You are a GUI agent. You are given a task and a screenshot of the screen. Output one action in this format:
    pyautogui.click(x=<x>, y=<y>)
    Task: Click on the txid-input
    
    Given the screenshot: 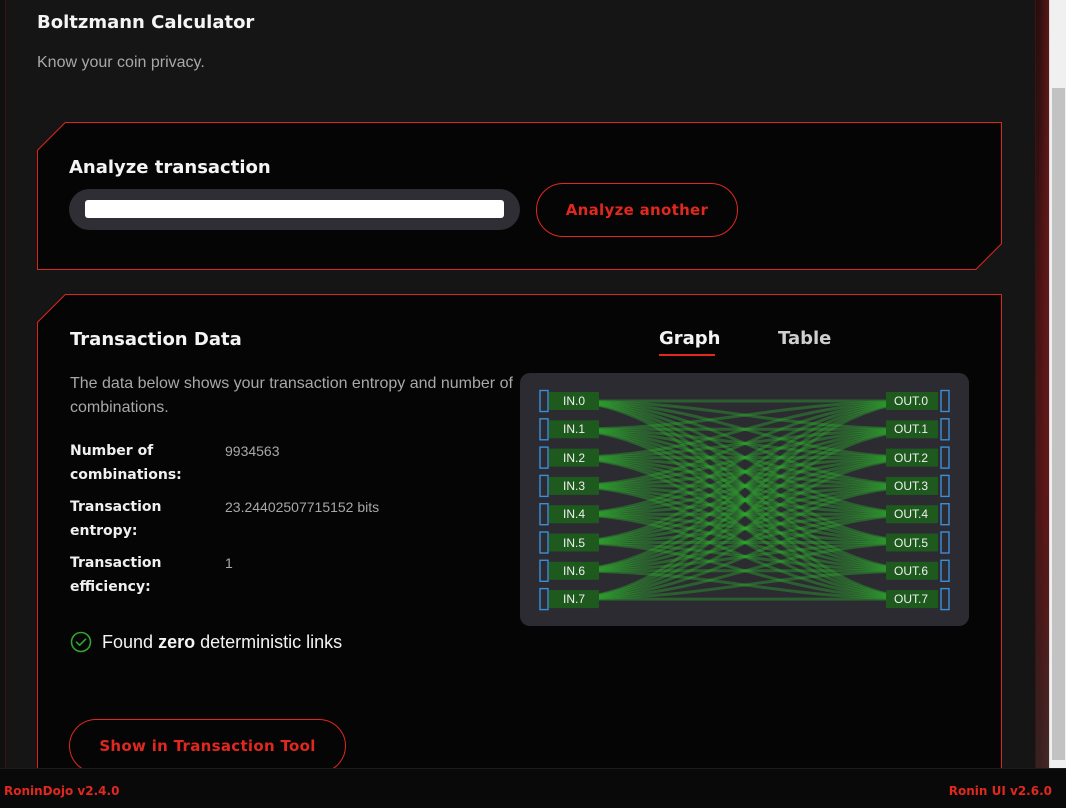 What is the action you would take?
    pyautogui.click(x=294, y=209)
    